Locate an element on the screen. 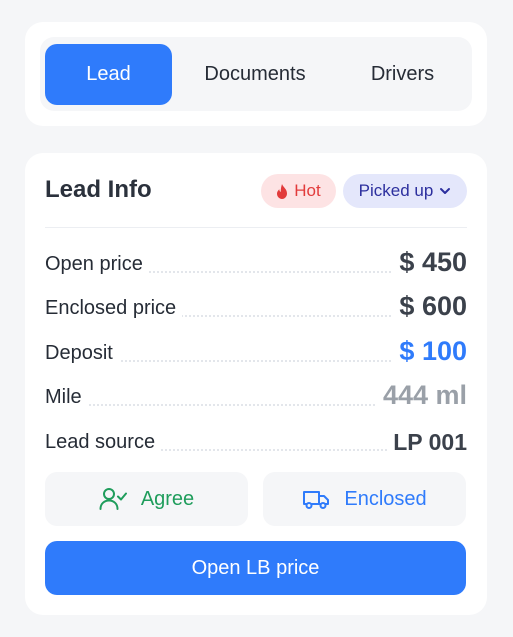  row-label: Open price is located at coordinates (97, 264).